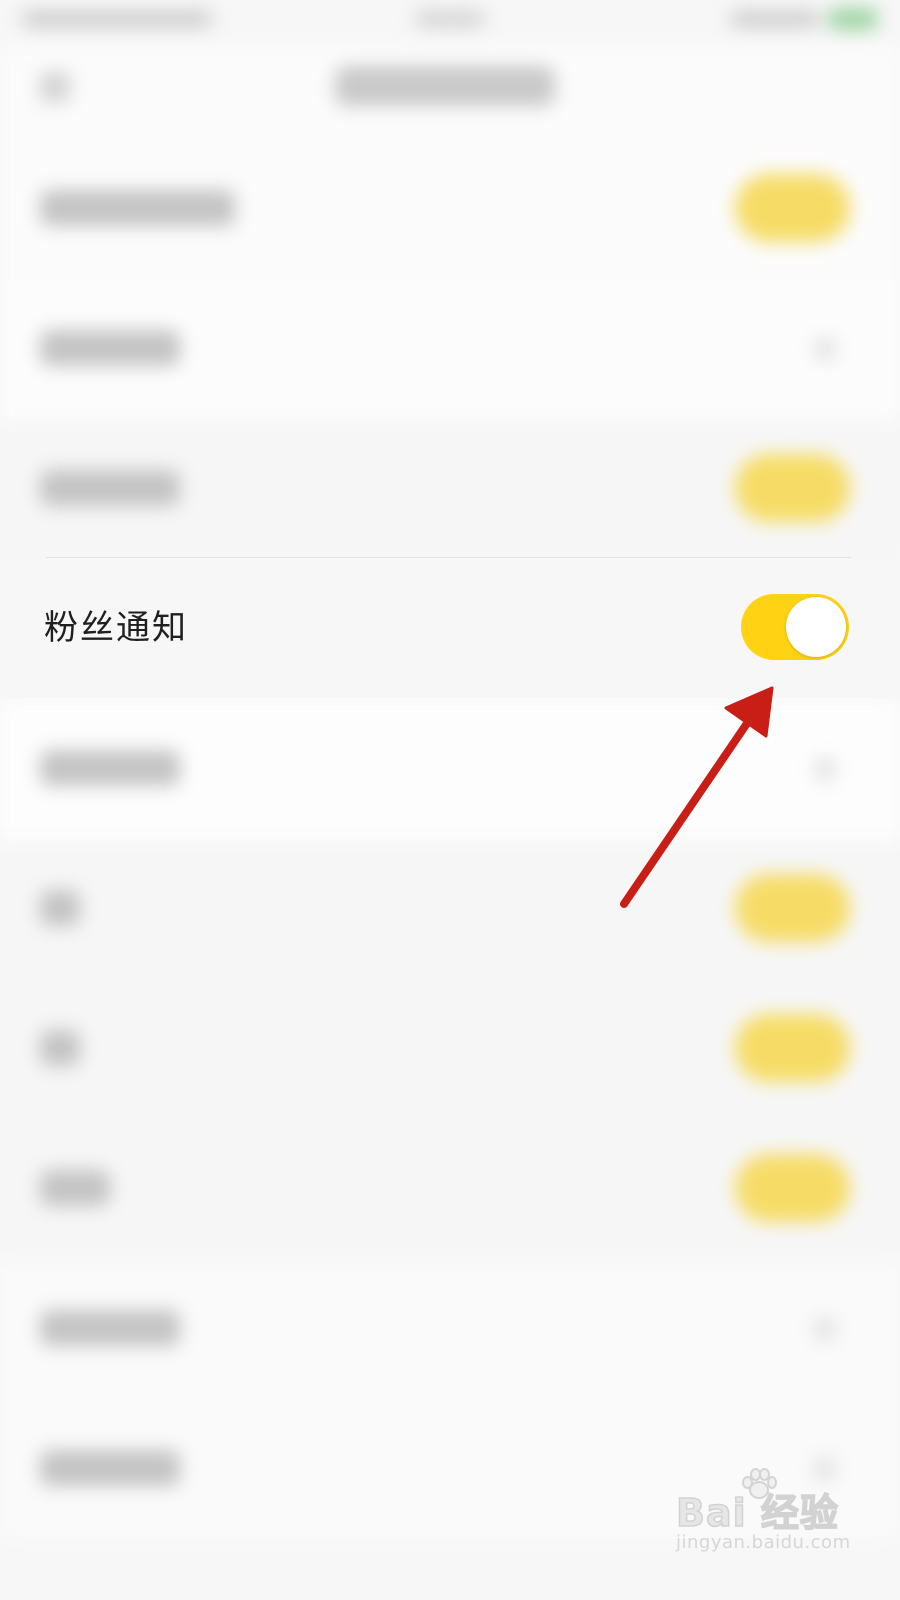 The height and width of the screenshot is (1600, 900). Describe the element at coordinates (450, 19) in the screenshot. I see `status-time` at that location.